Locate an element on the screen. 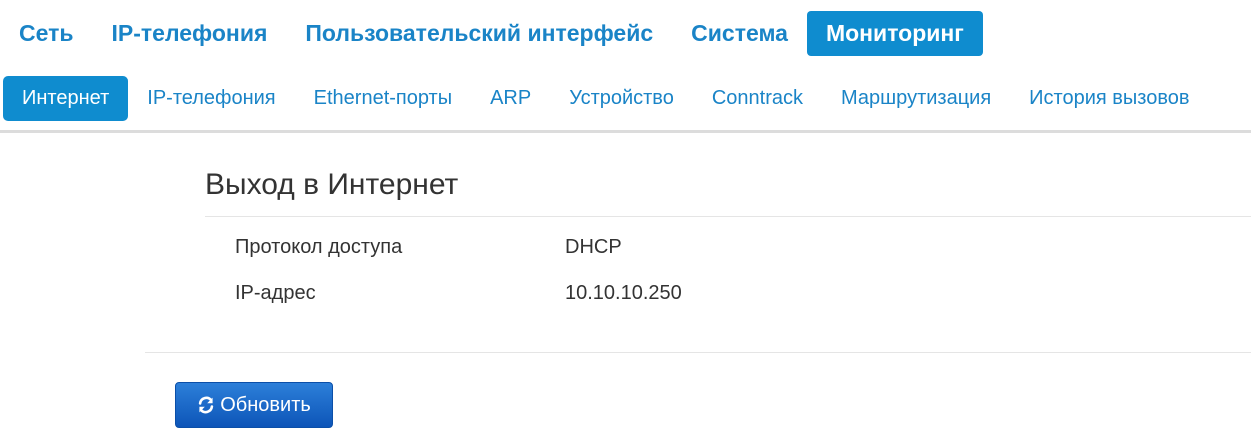  footer-divider is located at coordinates (698, 352).